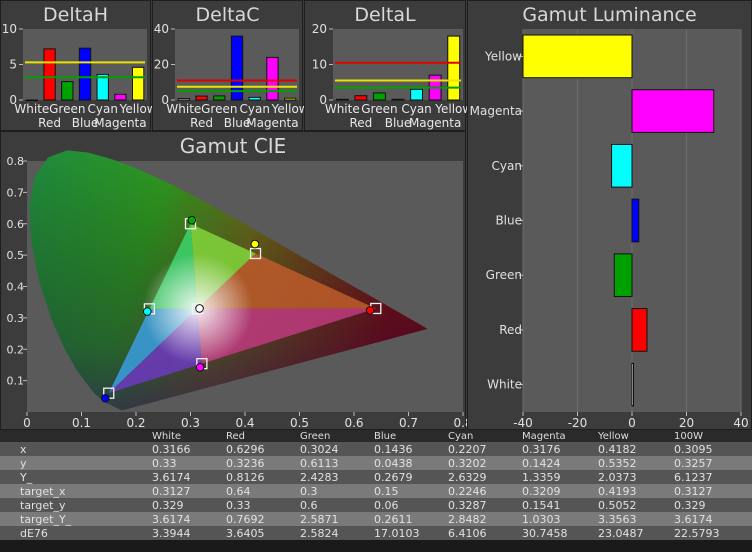 This screenshot has width=752, height=552. Describe the element at coordinates (183, 109) in the screenshot. I see `deltac-x-label: White` at that location.